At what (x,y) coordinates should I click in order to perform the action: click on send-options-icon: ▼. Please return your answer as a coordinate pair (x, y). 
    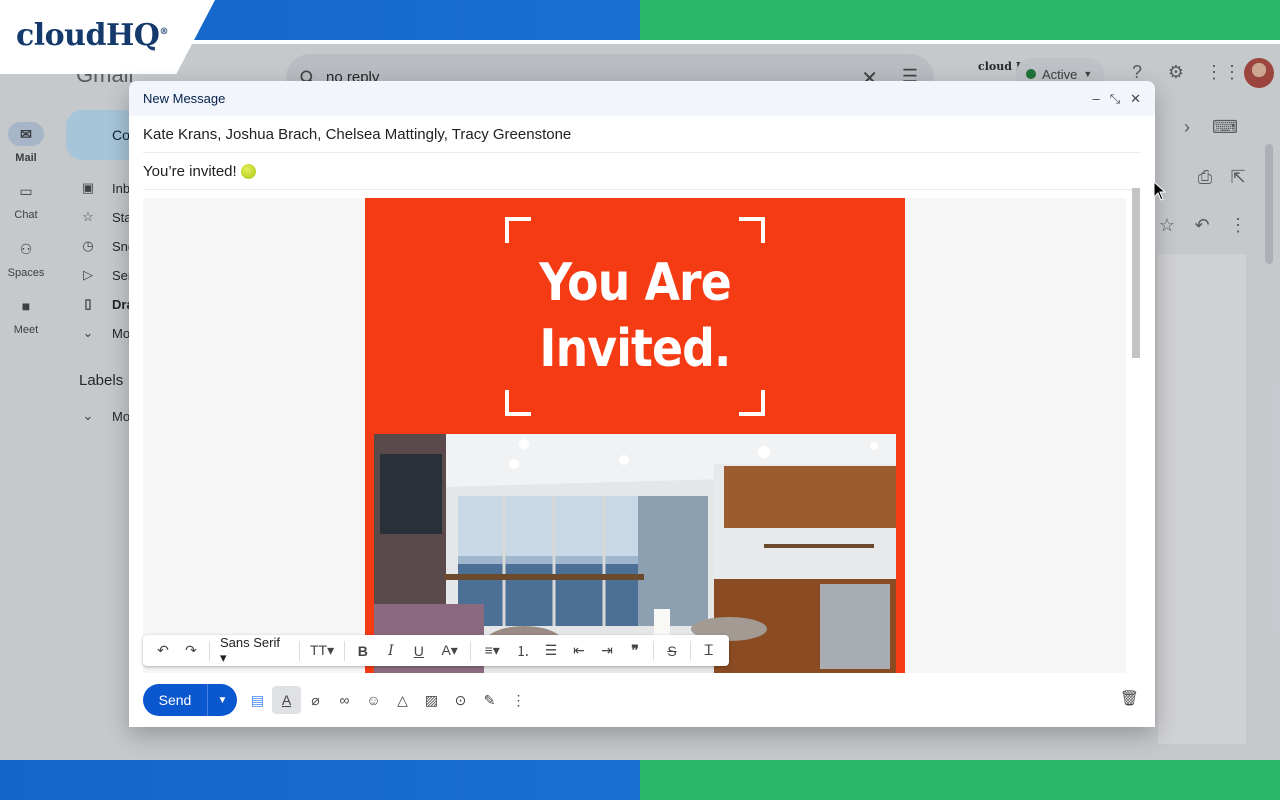
    Looking at the image, I should click on (222, 700).